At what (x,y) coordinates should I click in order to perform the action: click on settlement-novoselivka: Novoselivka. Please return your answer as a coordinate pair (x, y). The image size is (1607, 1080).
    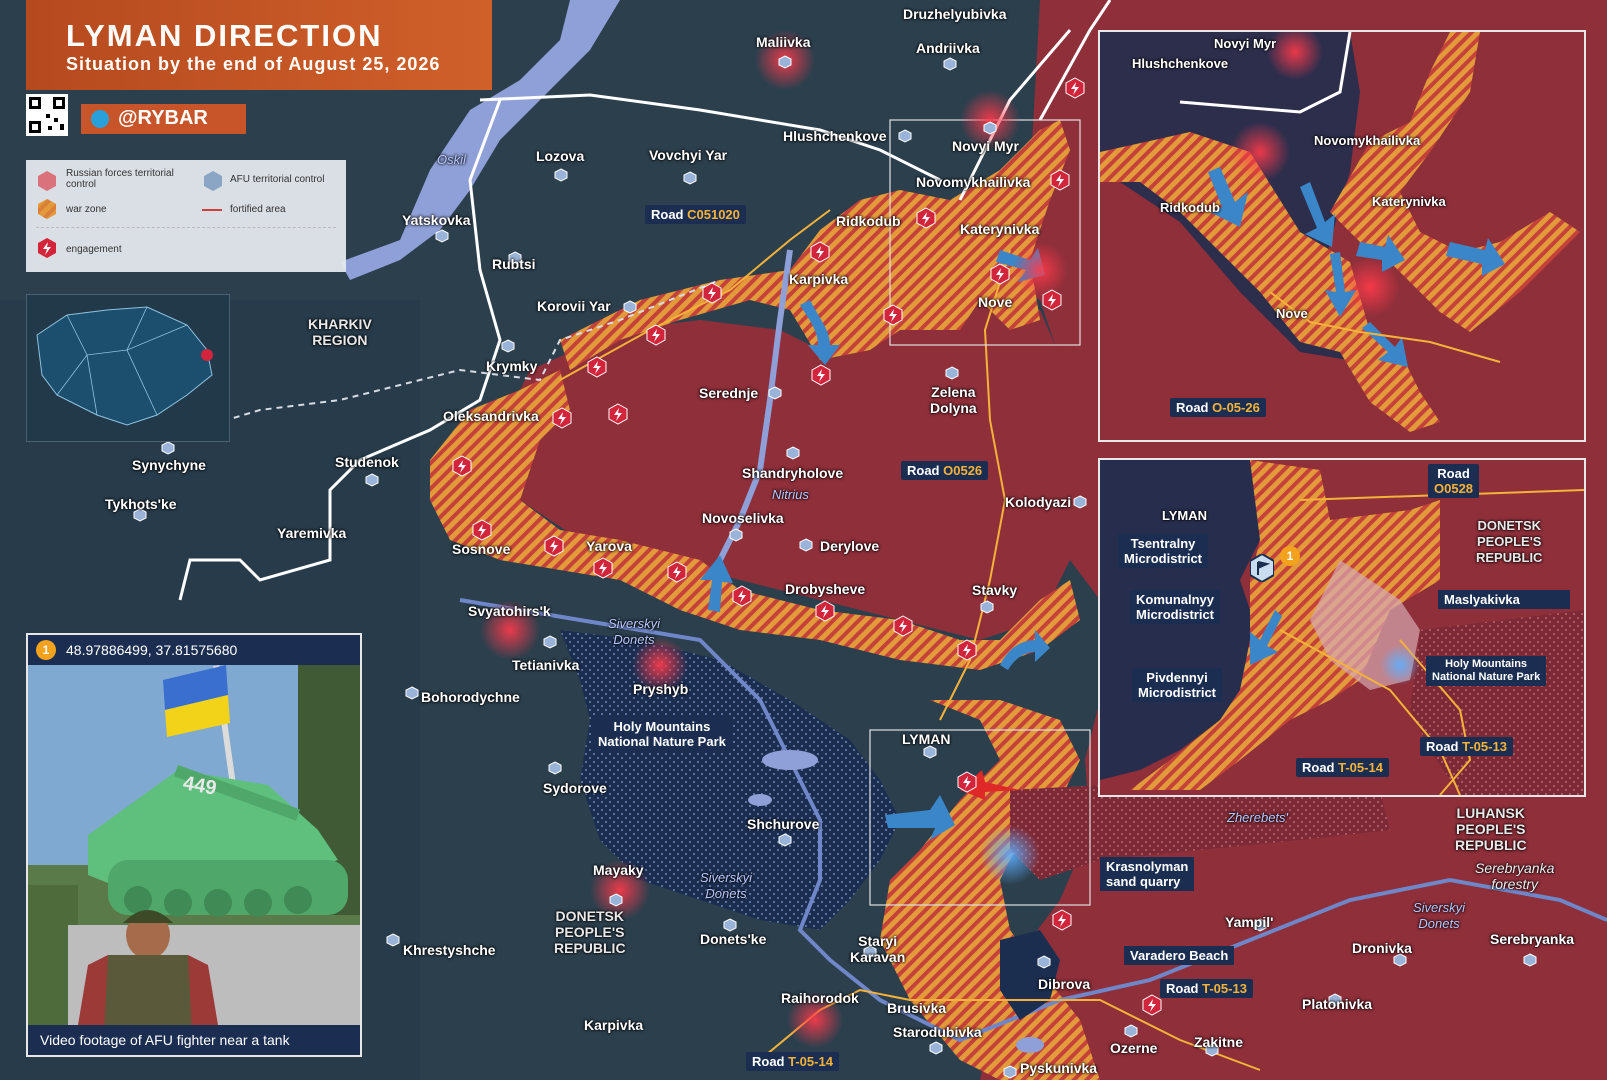
    Looking at the image, I should click on (743, 518).